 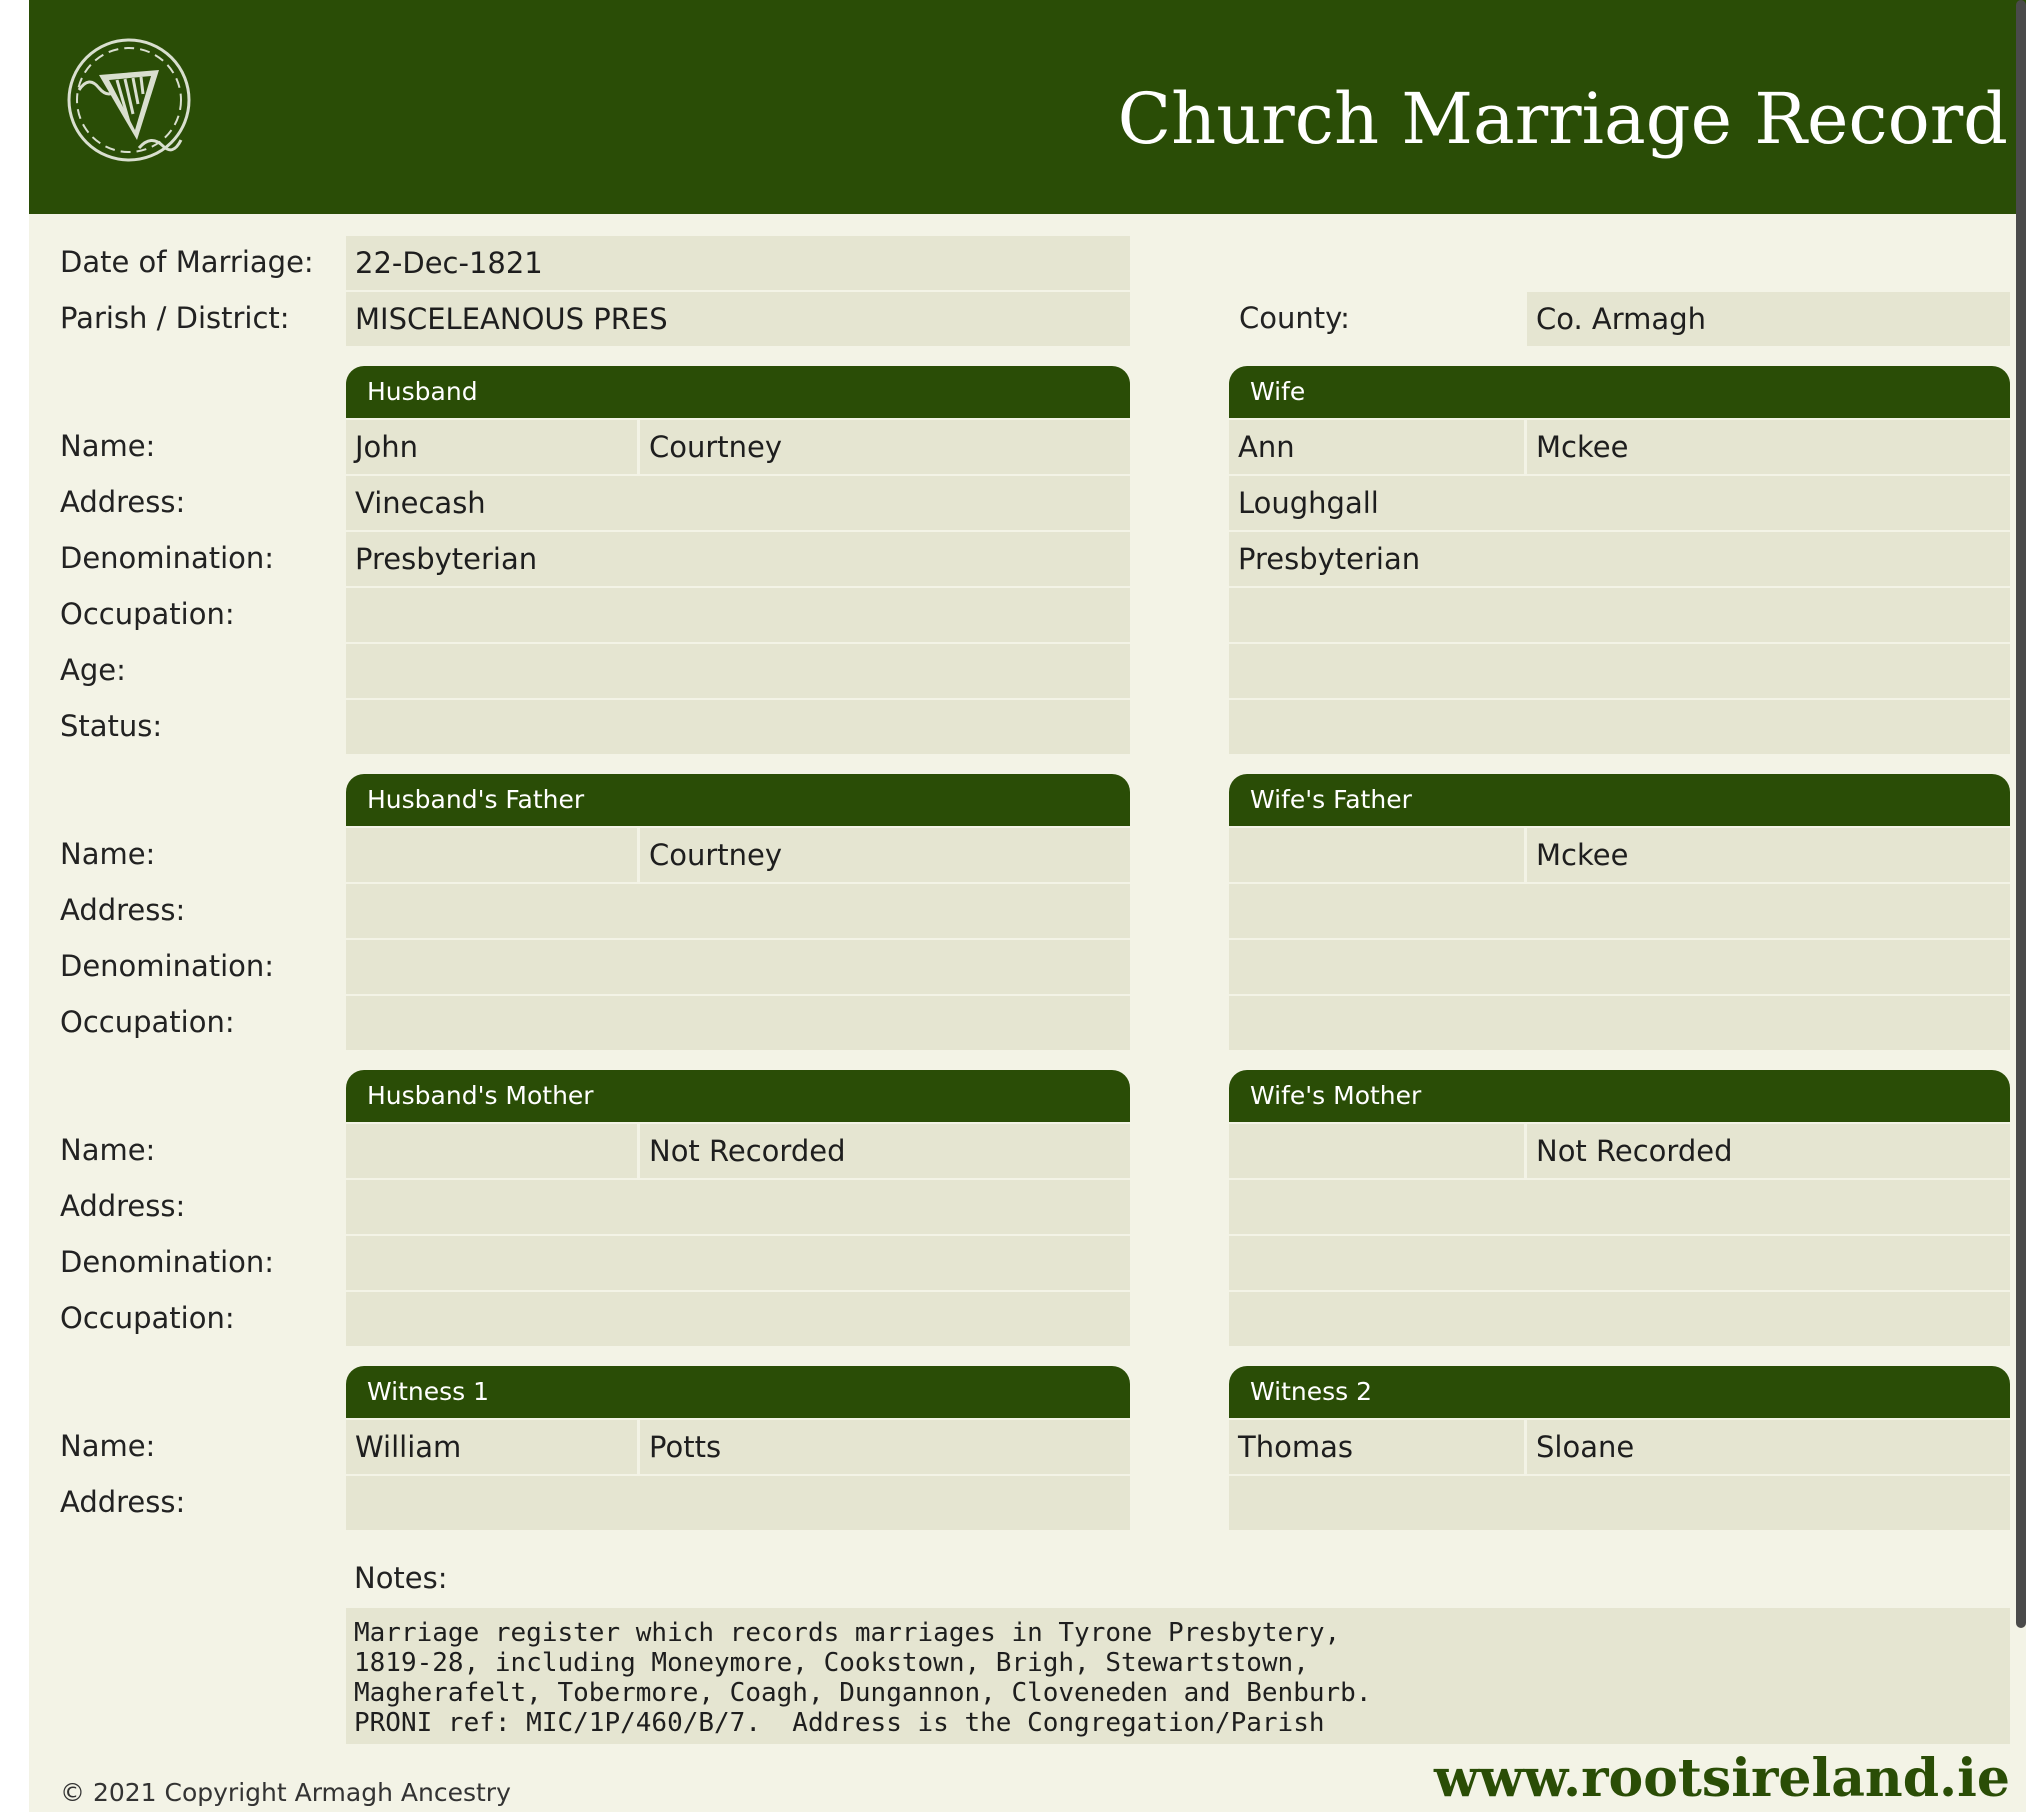 What do you see at coordinates (738, 1319) in the screenshot?
I see `husbands-mother-occupation` at bounding box center [738, 1319].